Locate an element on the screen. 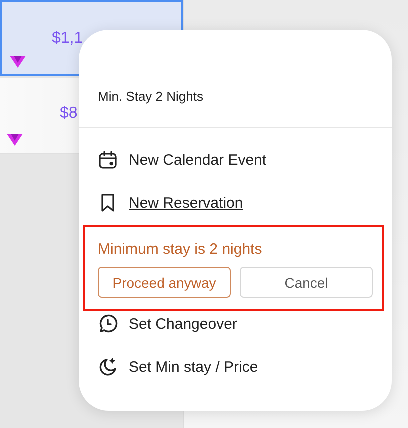  price-text: $1,1 is located at coordinates (68, 39).